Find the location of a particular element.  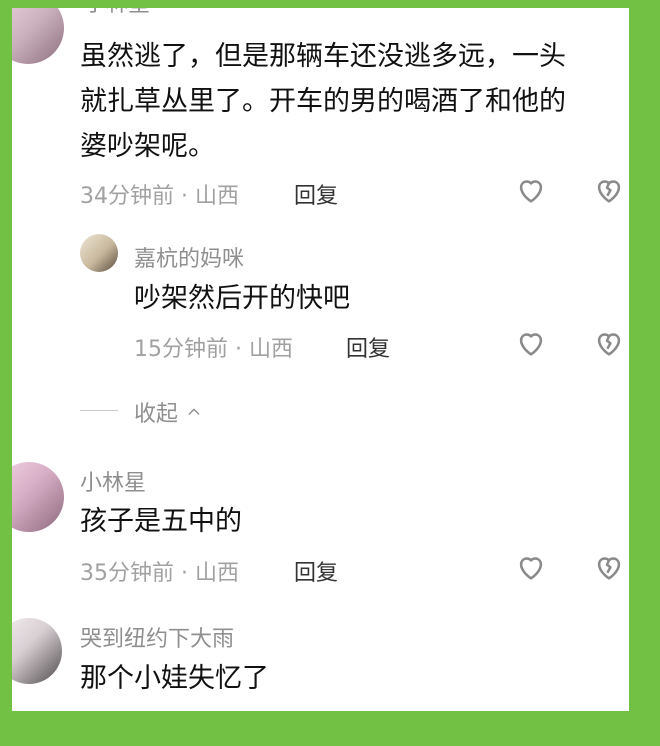

collapse-label: 收起 is located at coordinates (156, 414).